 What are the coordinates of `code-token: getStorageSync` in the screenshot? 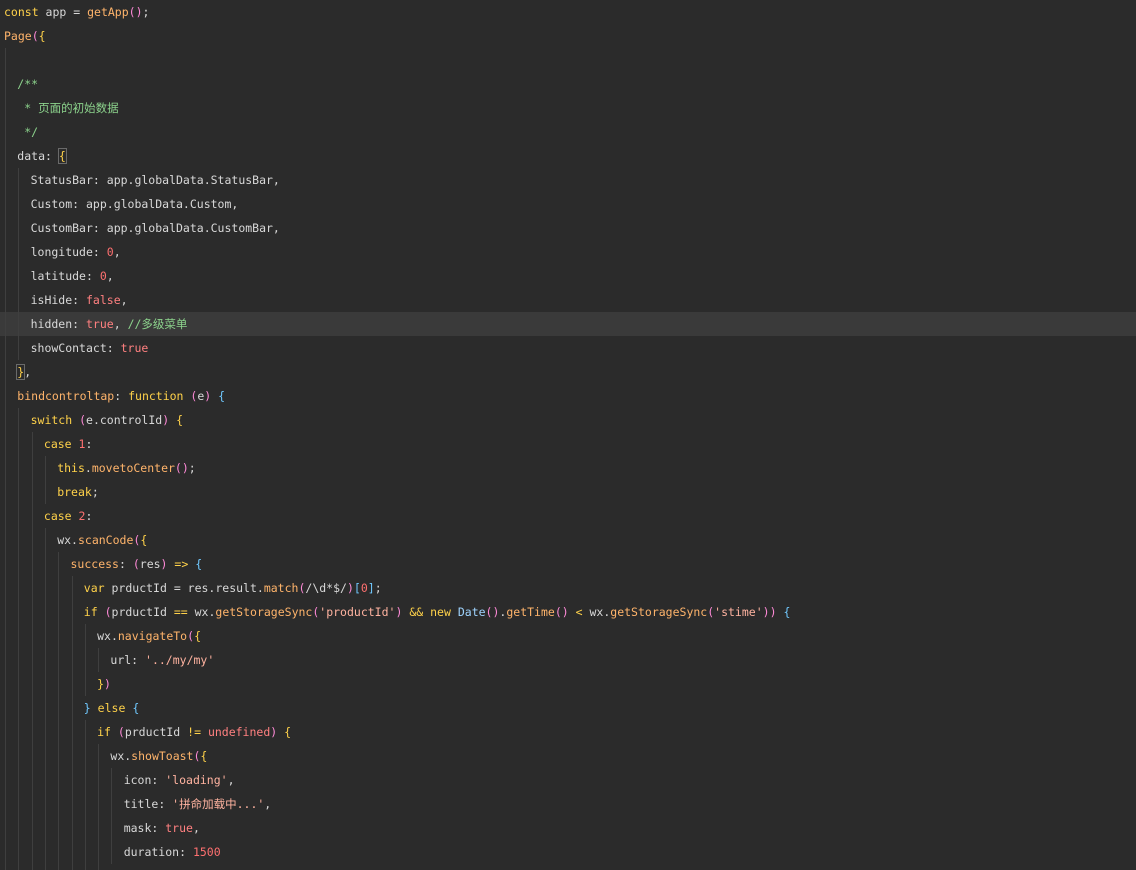 It's located at (264, 612).